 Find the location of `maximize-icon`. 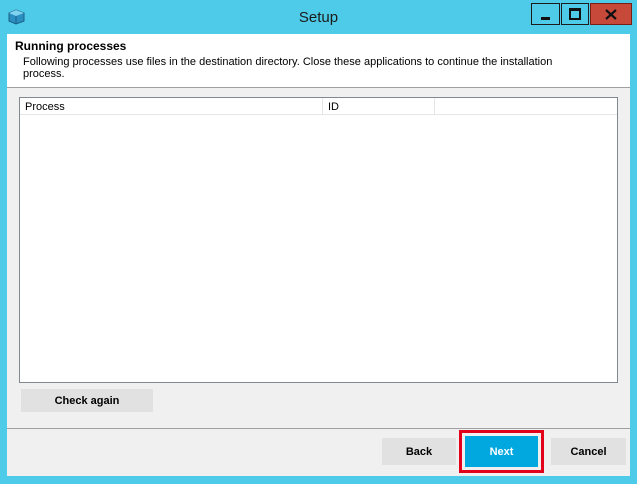

maximize-icon is located at coordinates (575, 14).